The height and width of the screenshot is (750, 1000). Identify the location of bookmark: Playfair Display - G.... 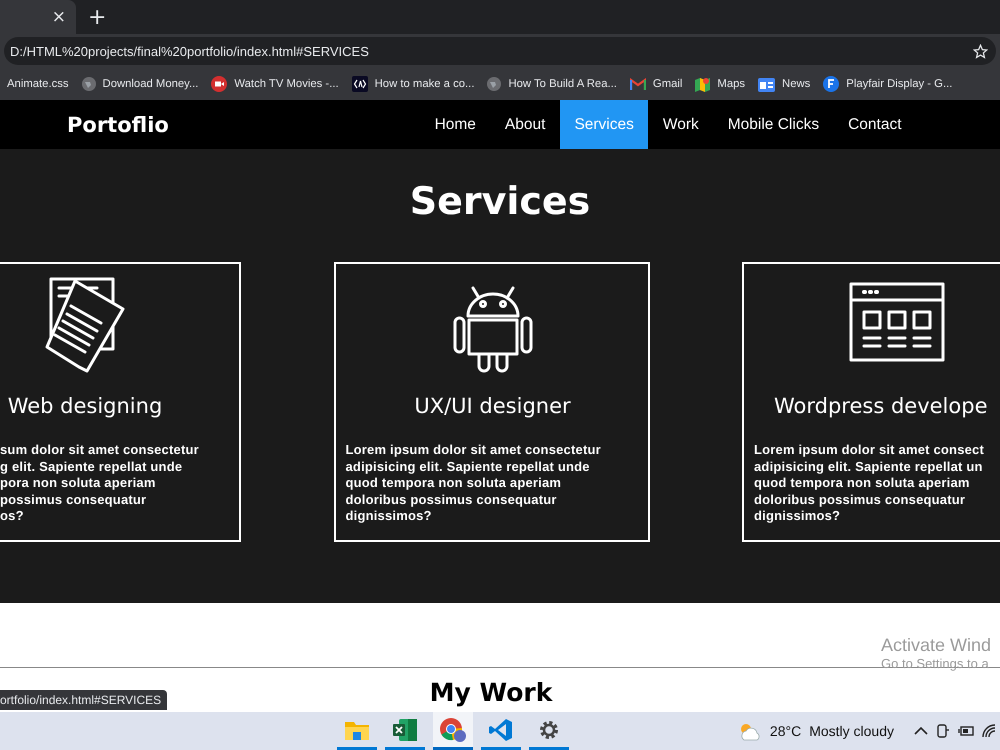
(887, 84).